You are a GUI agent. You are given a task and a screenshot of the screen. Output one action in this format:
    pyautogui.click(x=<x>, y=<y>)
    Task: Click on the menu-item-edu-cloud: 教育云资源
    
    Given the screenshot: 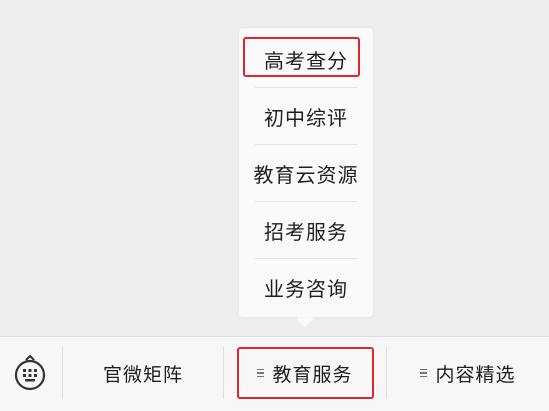 What is the action you would take?
    pyautogui.click(x=306, y=173)
    